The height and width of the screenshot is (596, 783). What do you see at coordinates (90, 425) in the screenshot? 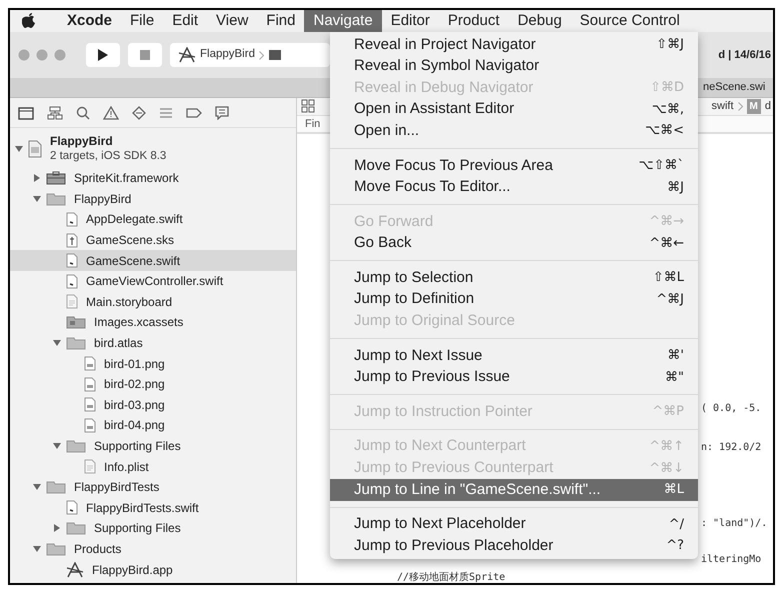
I see `image-file-icon` at bounding box center [90, 425].